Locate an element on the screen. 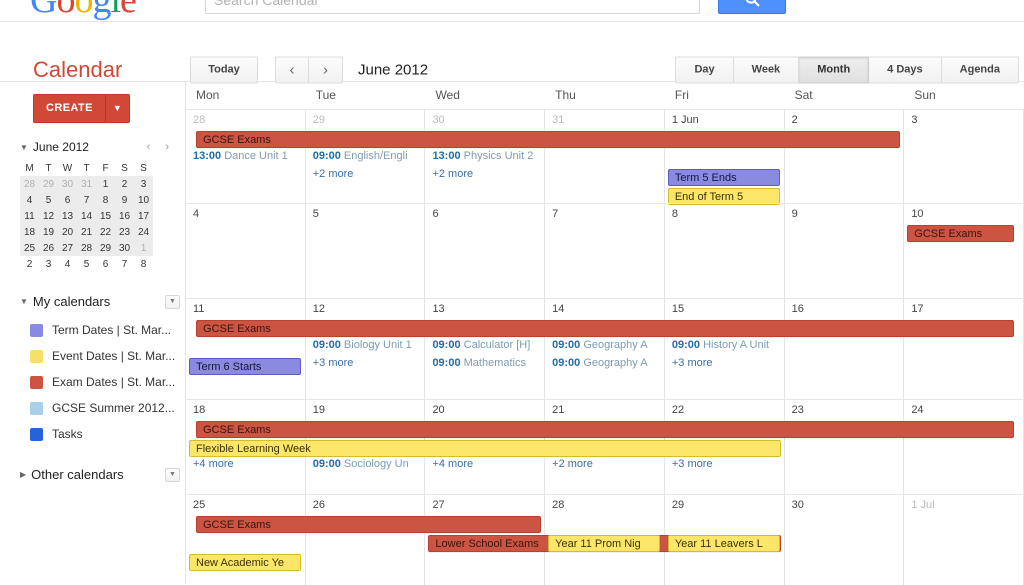  mini-day: 8 is located at coordinates (105, 200).